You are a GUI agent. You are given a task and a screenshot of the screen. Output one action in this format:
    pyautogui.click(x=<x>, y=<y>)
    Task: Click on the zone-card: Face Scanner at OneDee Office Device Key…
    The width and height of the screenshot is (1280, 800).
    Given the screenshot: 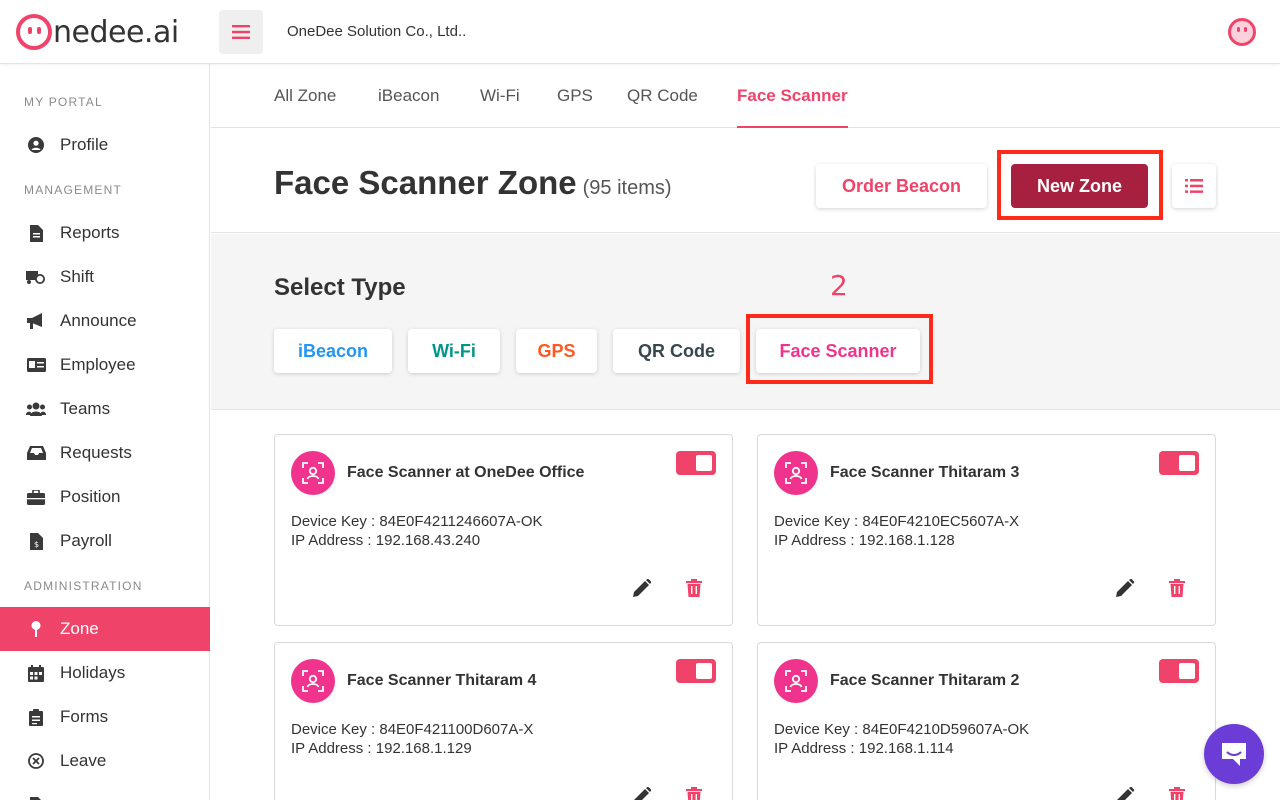 What is the action you would take?
    pyautogui.click(x=503, y=530)
    